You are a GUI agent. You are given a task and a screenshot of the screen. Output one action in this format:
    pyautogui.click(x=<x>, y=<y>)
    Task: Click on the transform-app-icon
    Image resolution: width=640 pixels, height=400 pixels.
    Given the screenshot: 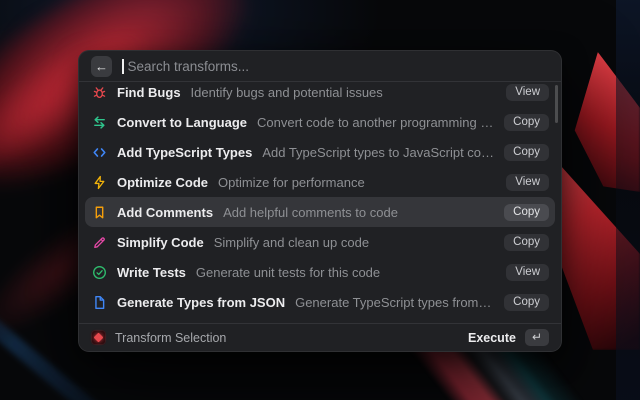 What is the action you would take?
    pyautogui.click(x=98, y=337)
    